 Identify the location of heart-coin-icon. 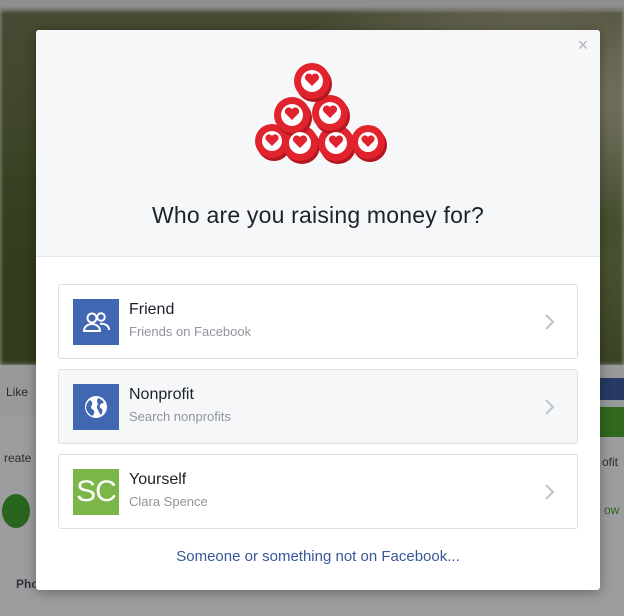
(321, 113).